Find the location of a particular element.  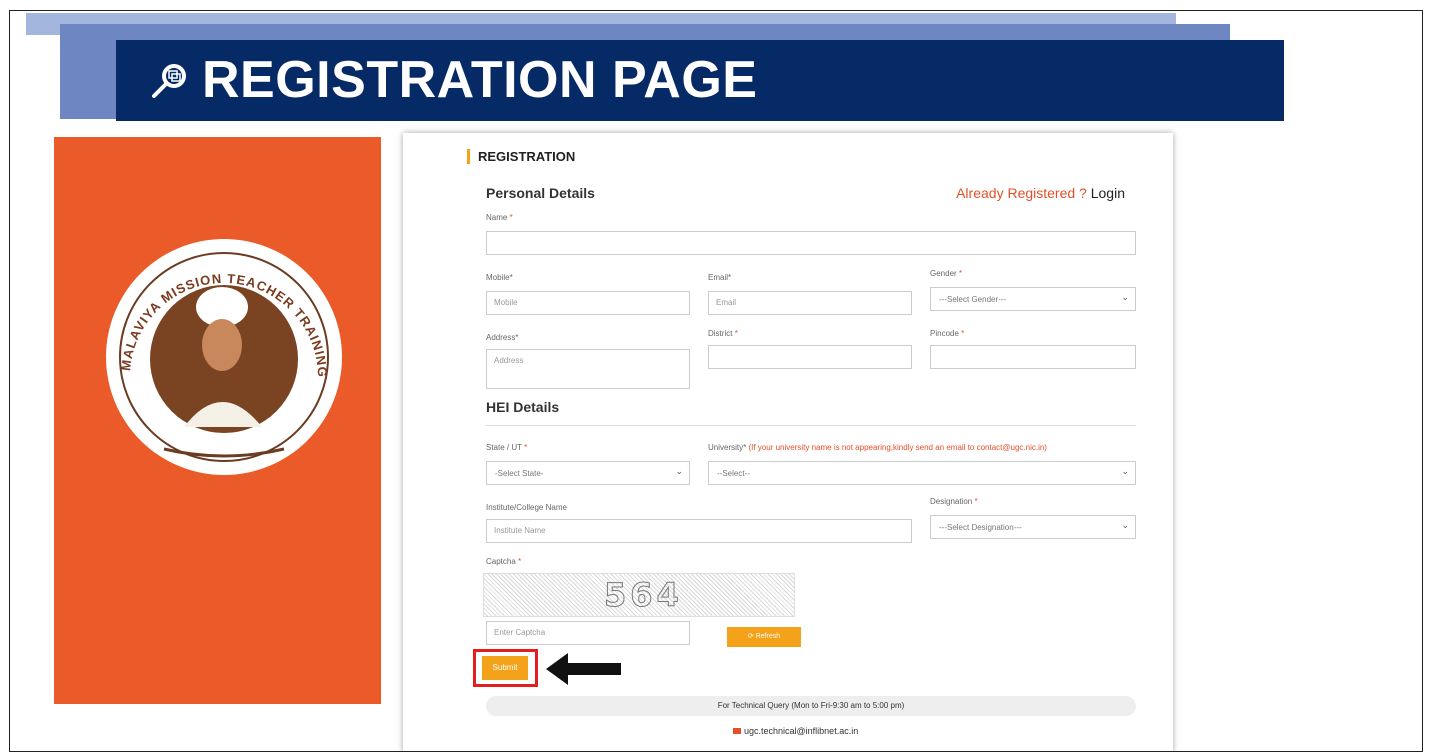

page-title: REGISTRATION PAGE is located at coordinates (453, 80).